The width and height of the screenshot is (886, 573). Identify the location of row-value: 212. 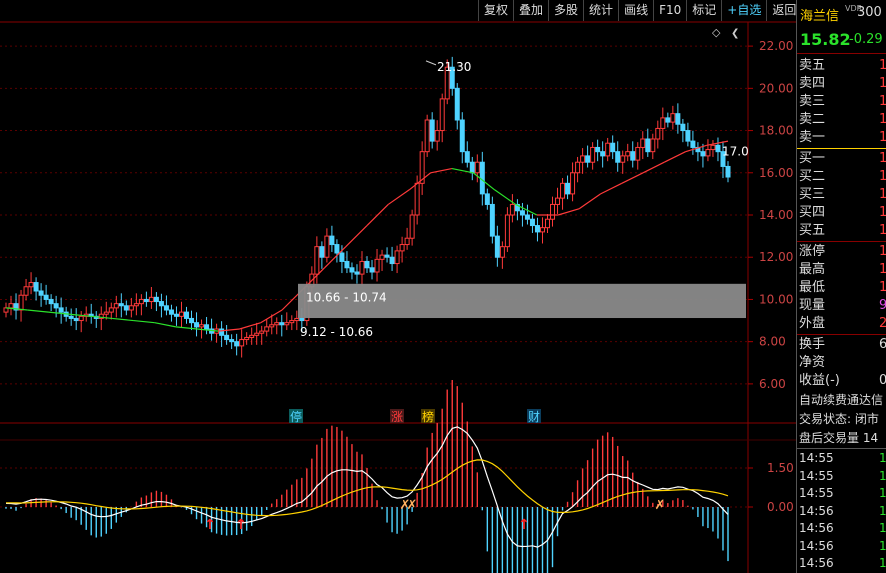
(882, 324).